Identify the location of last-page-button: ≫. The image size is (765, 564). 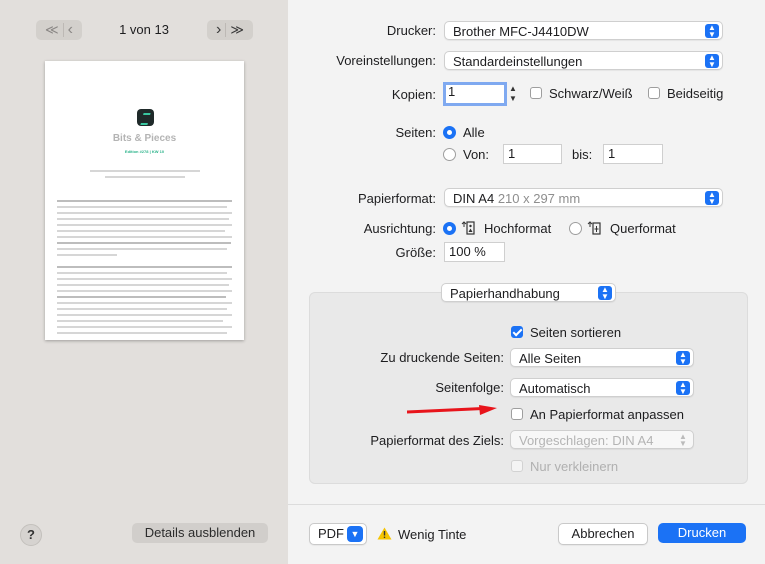
(237, 30).